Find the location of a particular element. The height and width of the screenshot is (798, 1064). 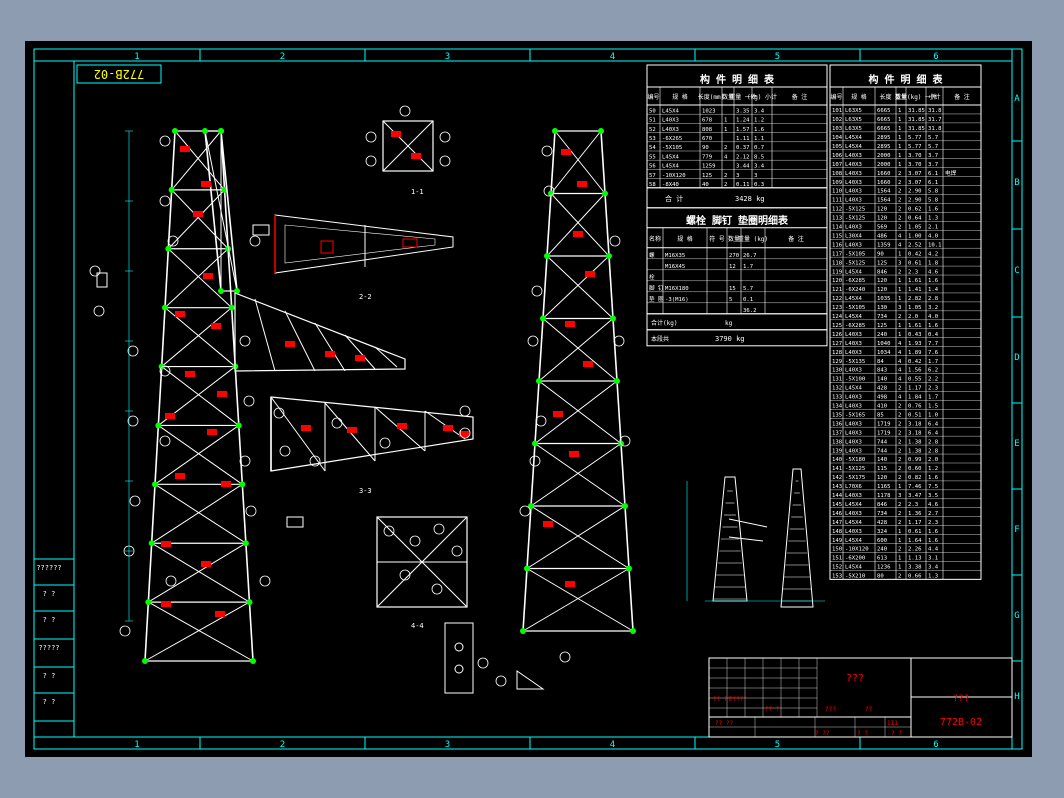

base-plate-hole is located at coordinates (459, 647).